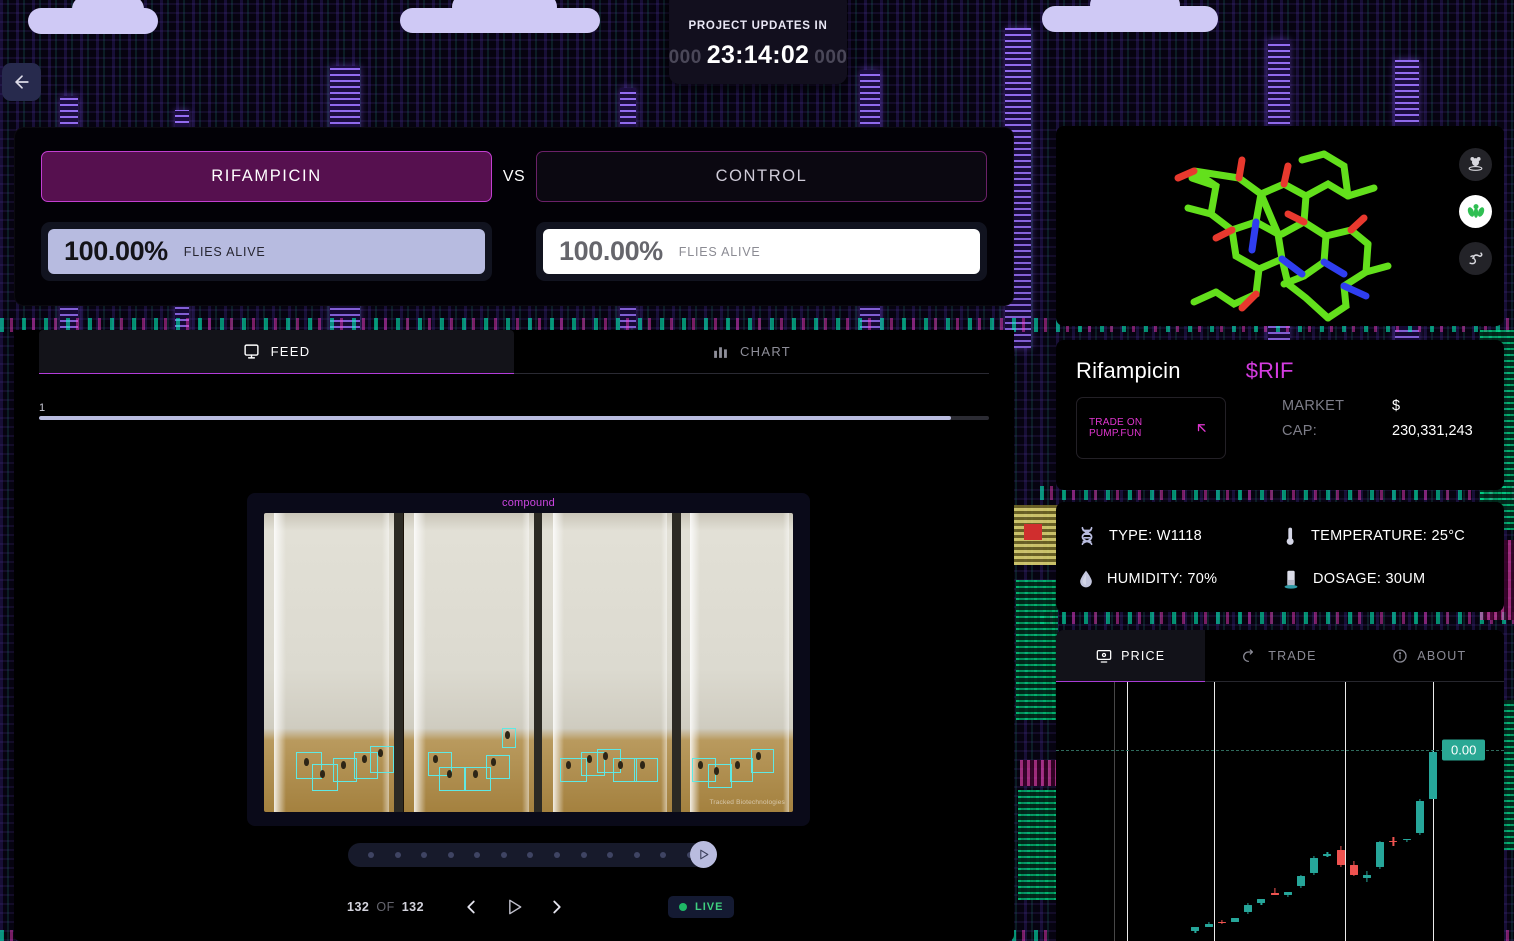  What do you see at coordinates (1448, 535) in the screenshot?
I see `spec-temperature-value: 25°C` at bounding box center [1448, 535].